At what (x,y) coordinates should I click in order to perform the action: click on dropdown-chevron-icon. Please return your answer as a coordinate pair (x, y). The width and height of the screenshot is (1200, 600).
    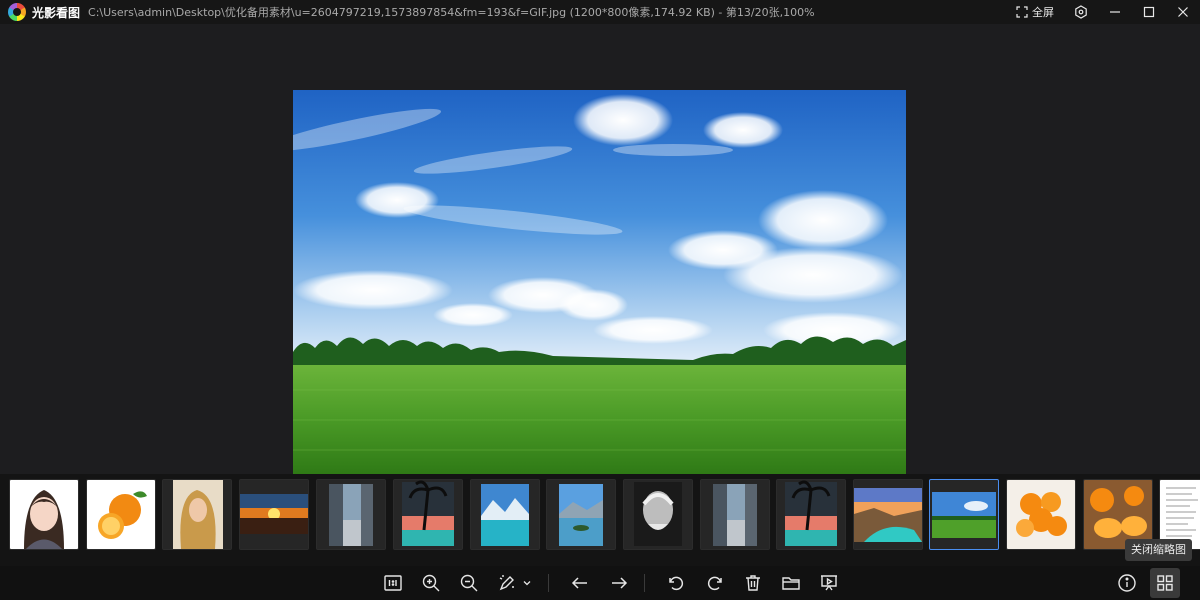
    Looking at the image, I should click on (527, 583).